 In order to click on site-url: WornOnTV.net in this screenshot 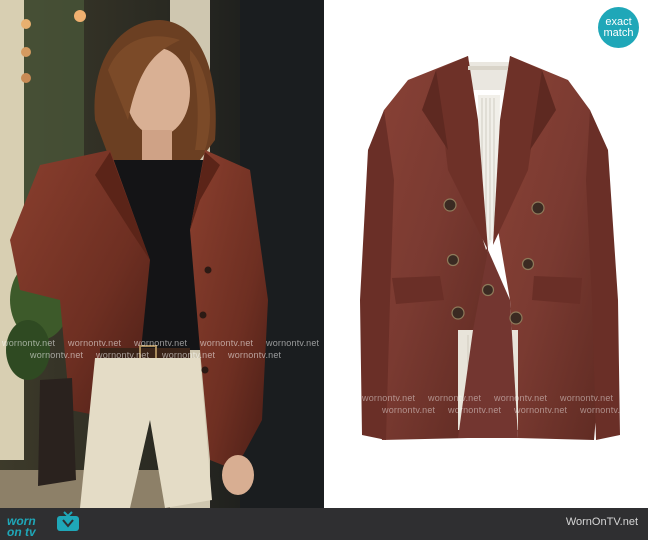, I will do `click(602, 522)`.